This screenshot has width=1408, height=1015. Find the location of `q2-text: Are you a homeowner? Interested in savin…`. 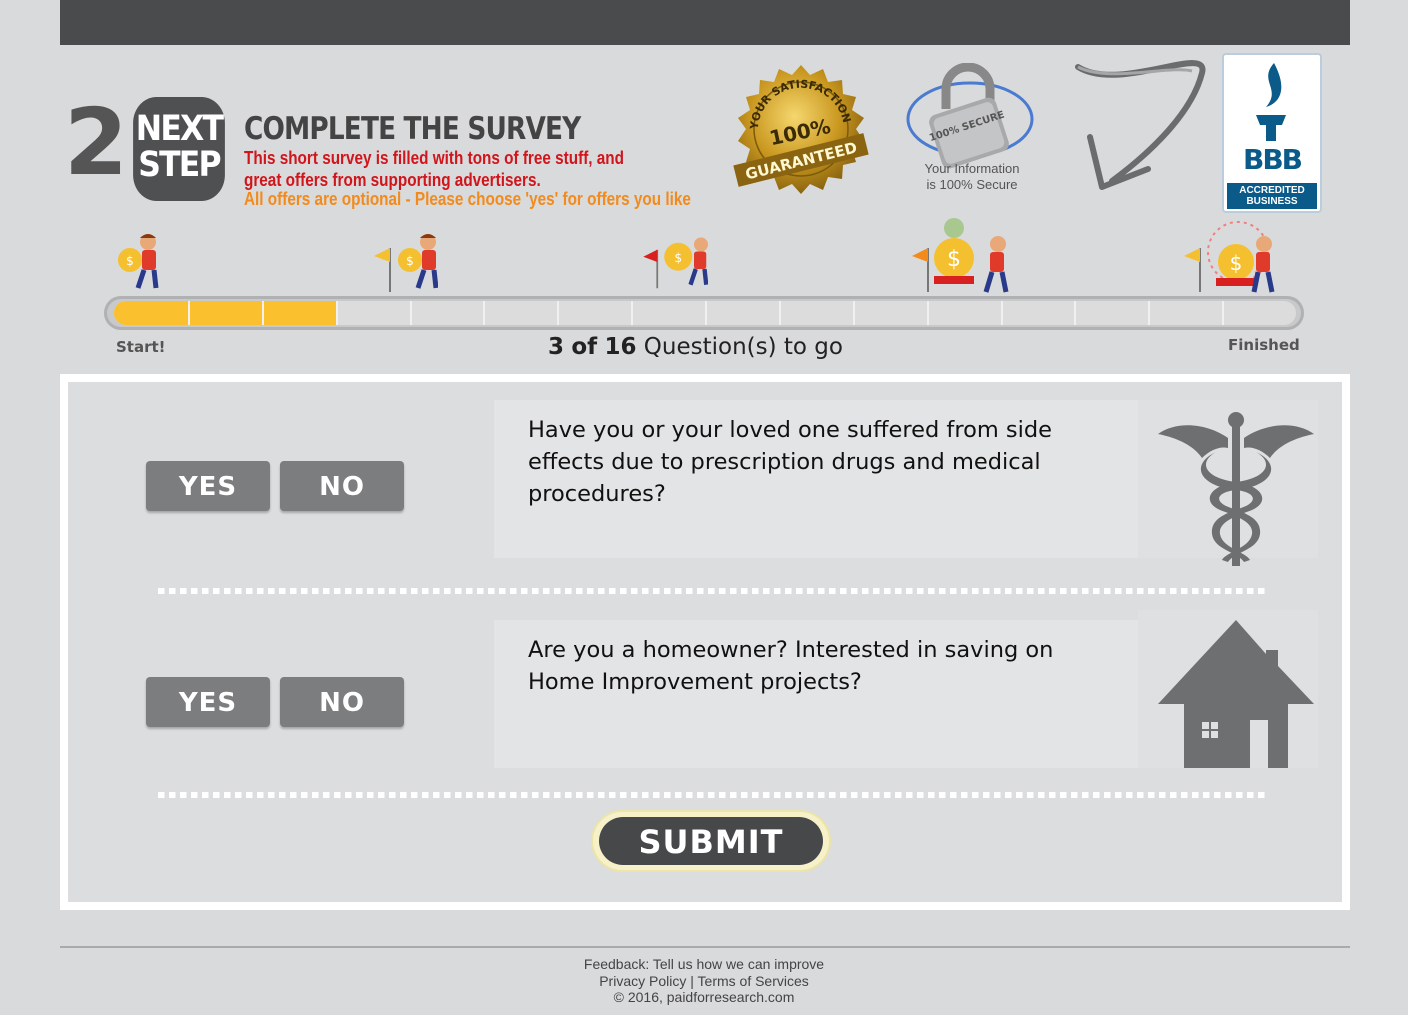

q2-text: Are you a homeowner? Interested in savin… is located at coordinates (791, 666).